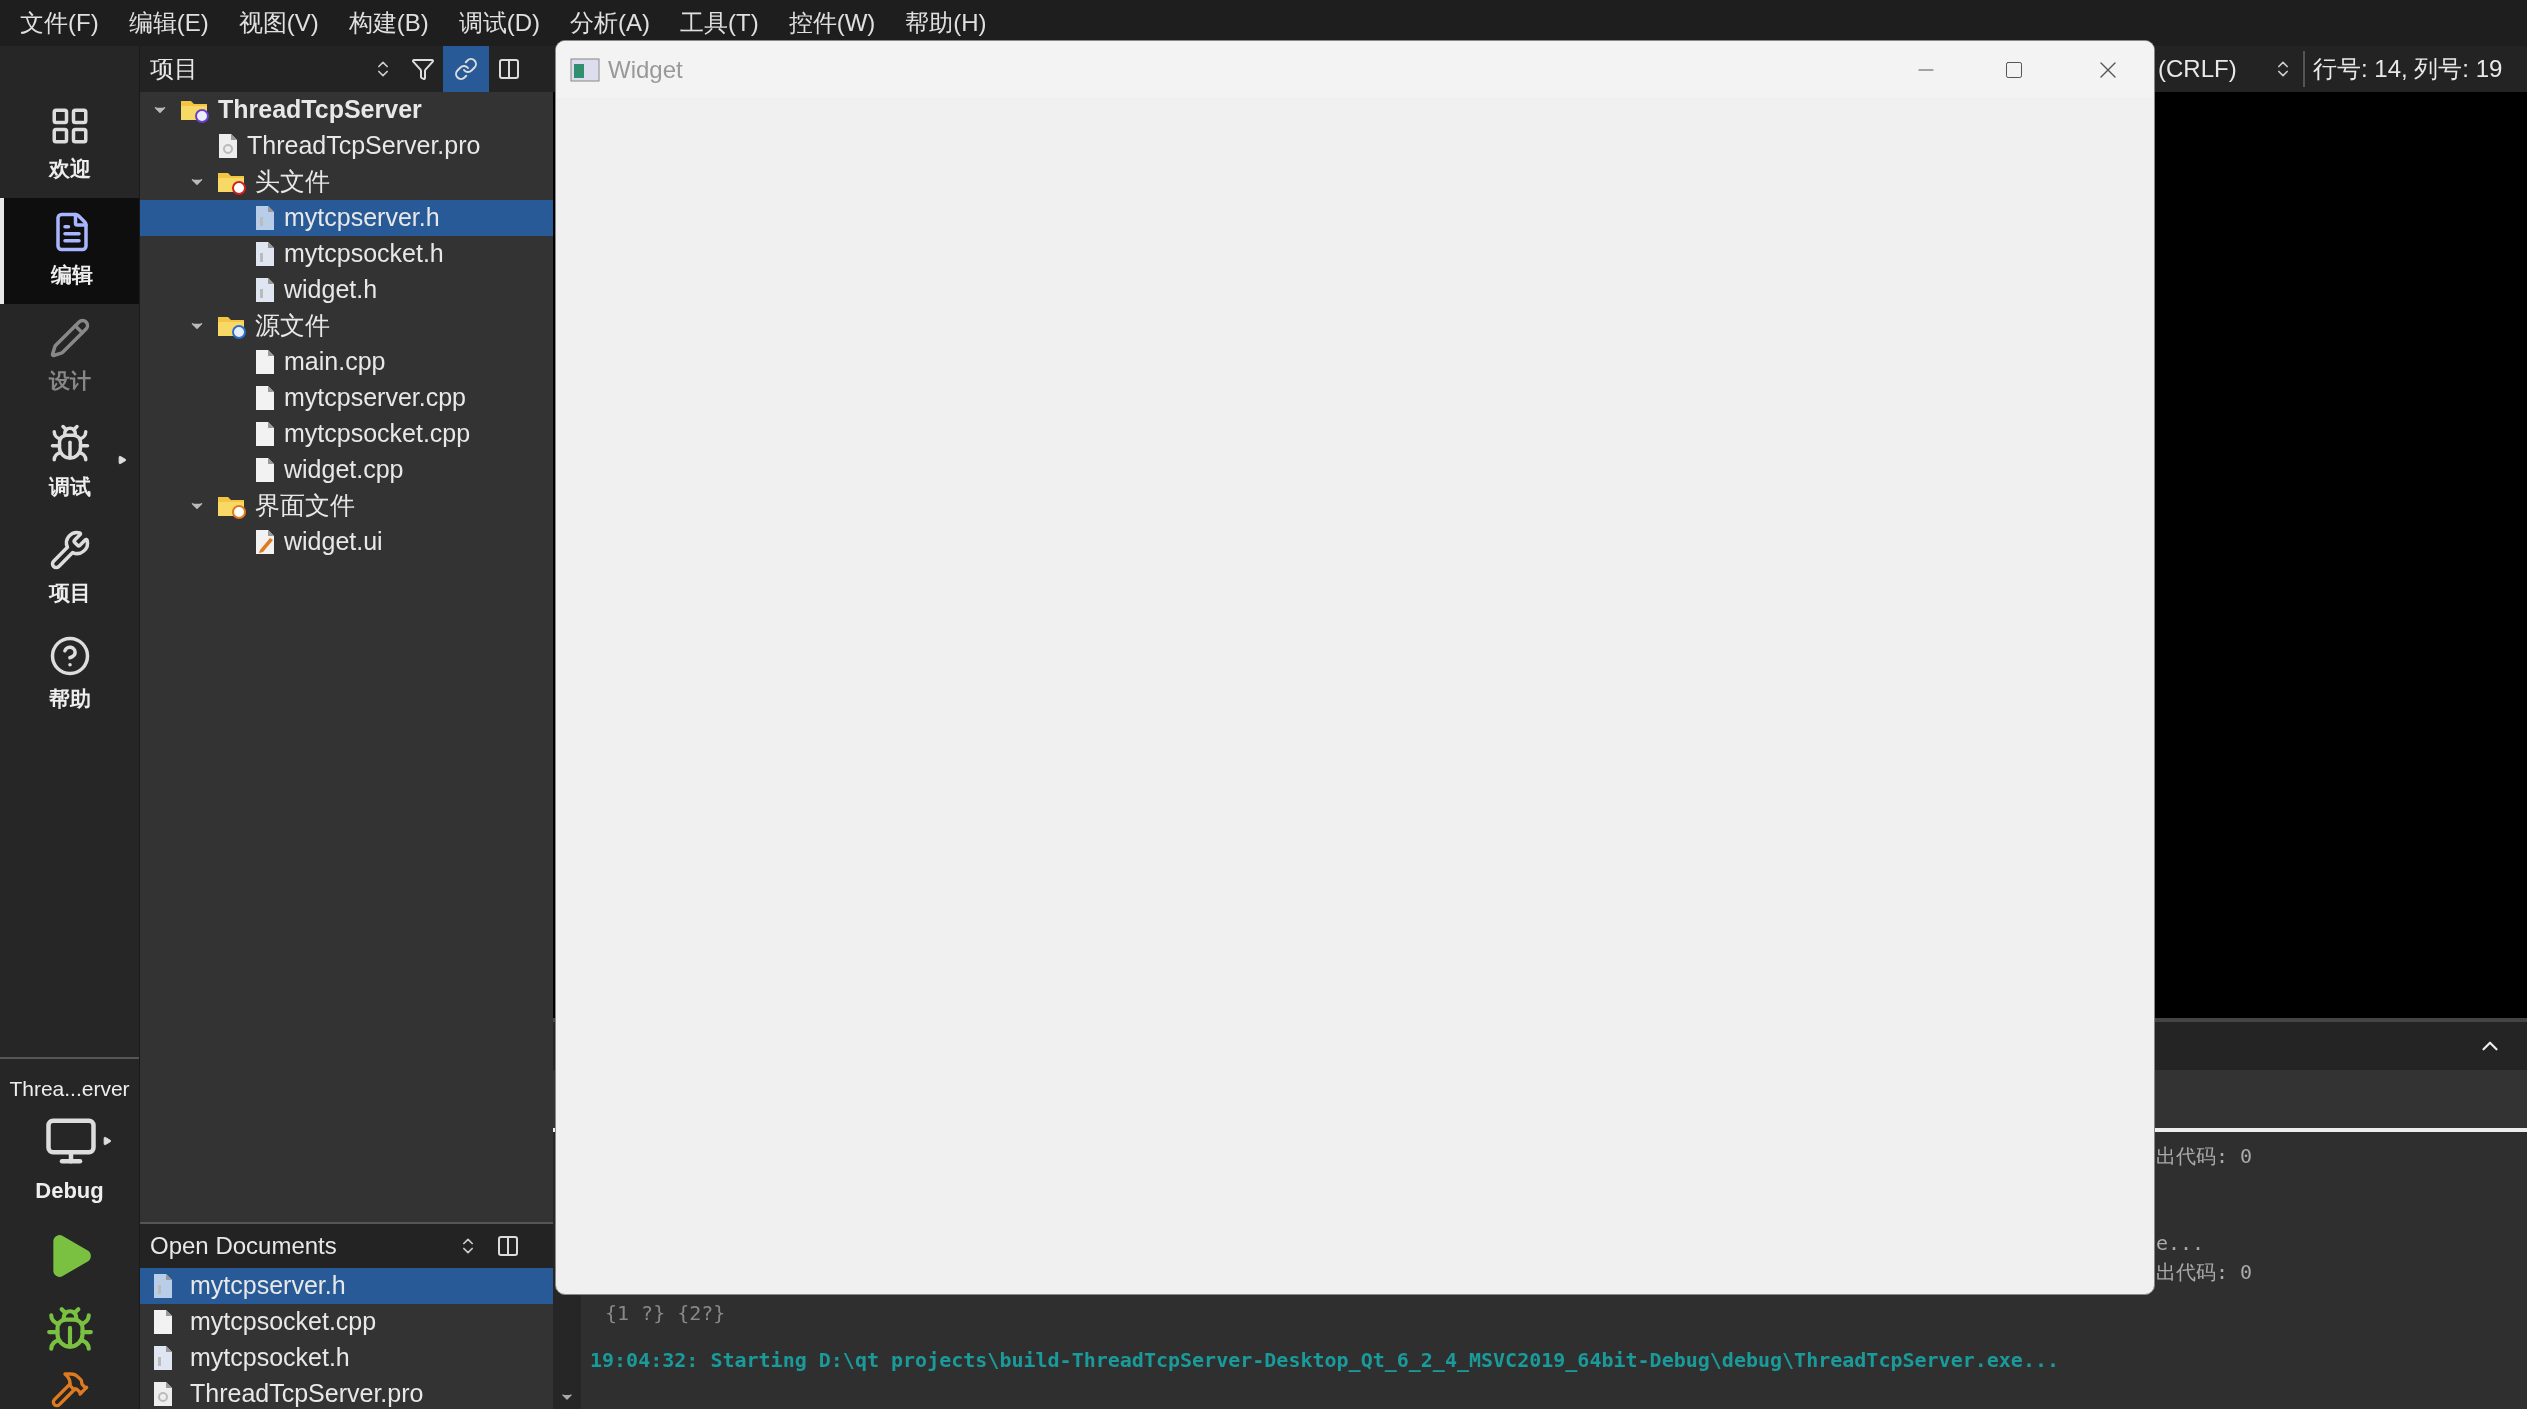 The image size is (2527, 1409). What do you see at coordinates (346, 506) in the screenshot?
I see `tree-item: 界面文件` at bounding box center [346, 506].